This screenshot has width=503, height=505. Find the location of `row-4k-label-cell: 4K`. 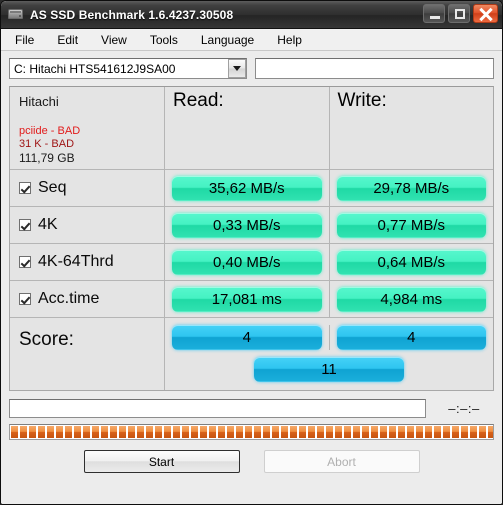

row-4k-label-cell: 4K is located at coordinates (87, 225).